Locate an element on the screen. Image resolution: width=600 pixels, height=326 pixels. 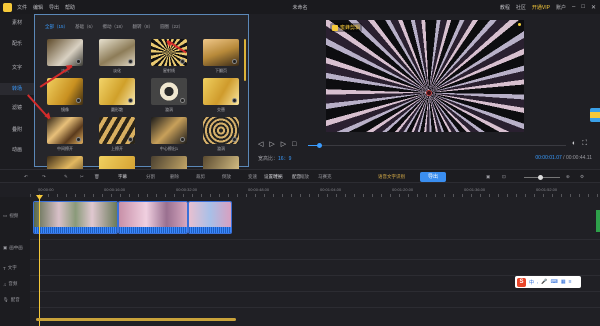
ime-toolbar: S 中 , 🎤 ⌨ ▦ ≡ is located at coordinates (548, 282).